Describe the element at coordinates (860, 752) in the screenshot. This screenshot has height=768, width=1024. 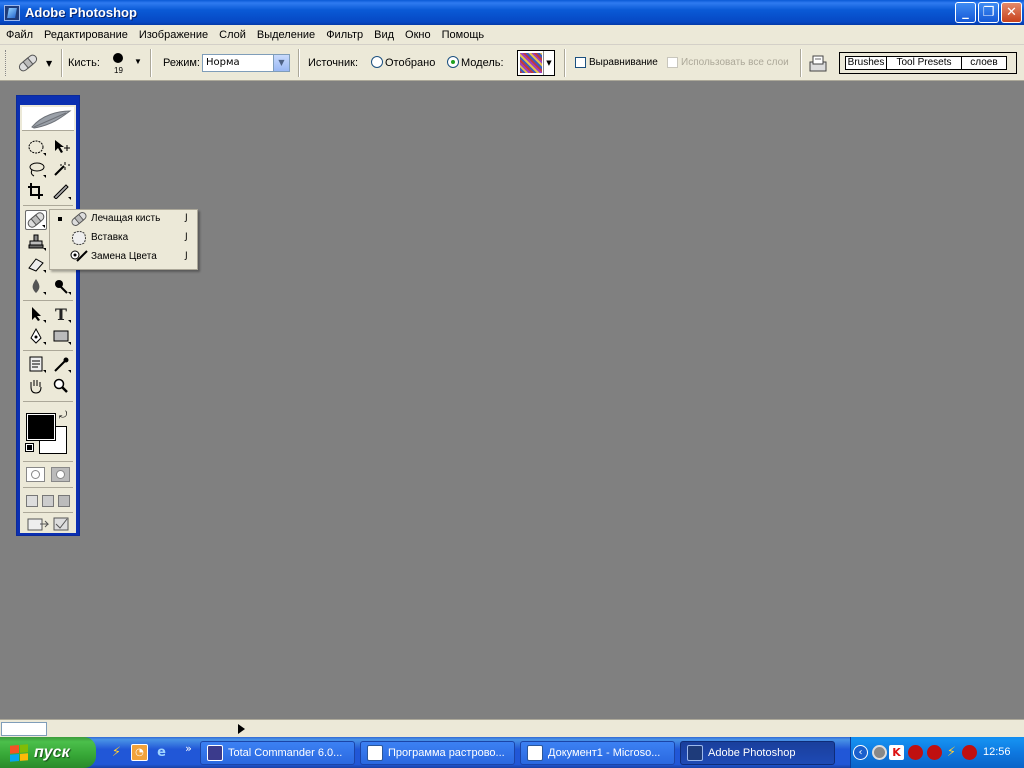
I see `tray-expand-chevron-icon: ‹` at that location.